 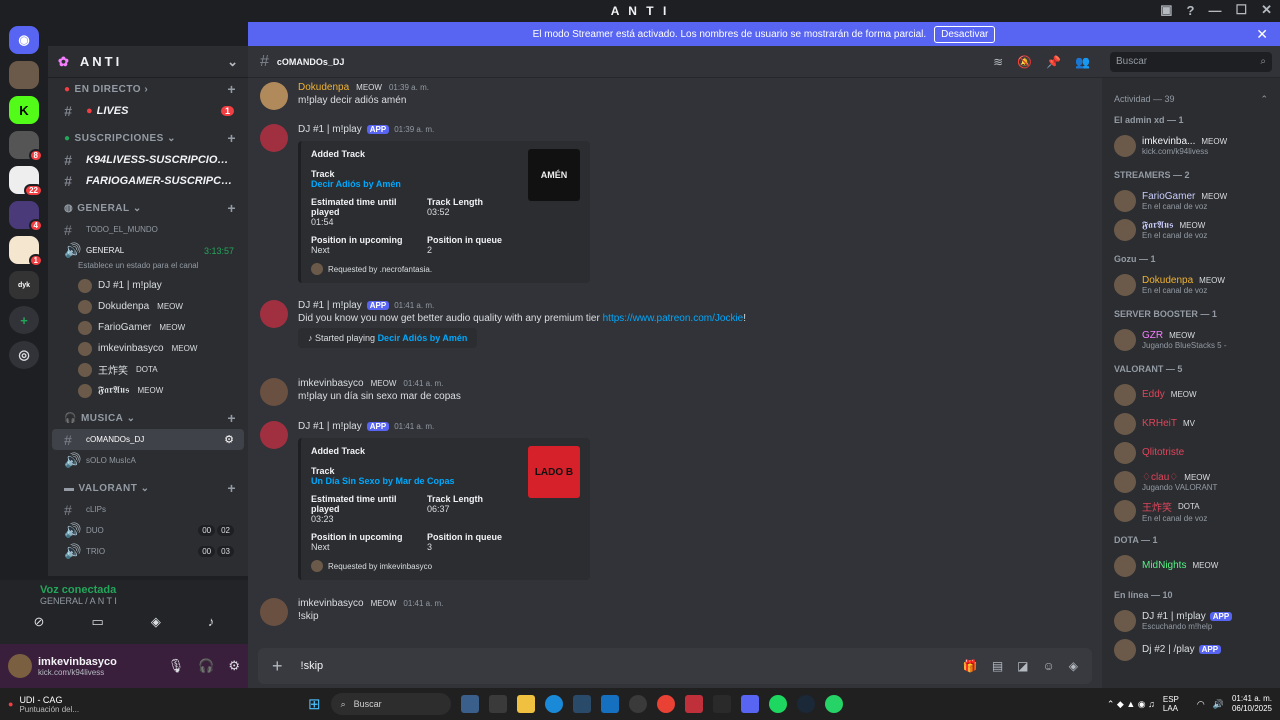 What do you see at coordinates (26, 181) in the screenshot?
I see `server-icon: 22` at bounding box center [26, 181].